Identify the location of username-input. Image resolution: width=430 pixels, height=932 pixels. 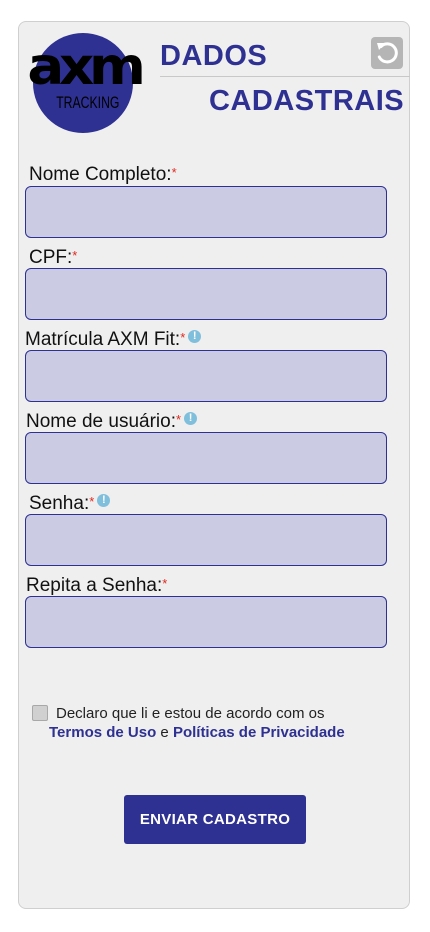
(206, 458).